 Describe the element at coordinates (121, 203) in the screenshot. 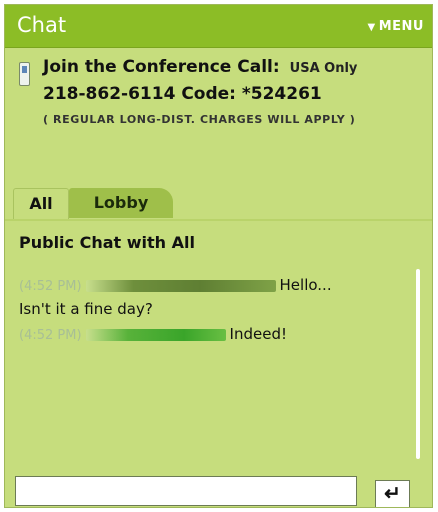

I see `tab-lobby: Lobby` at that location.